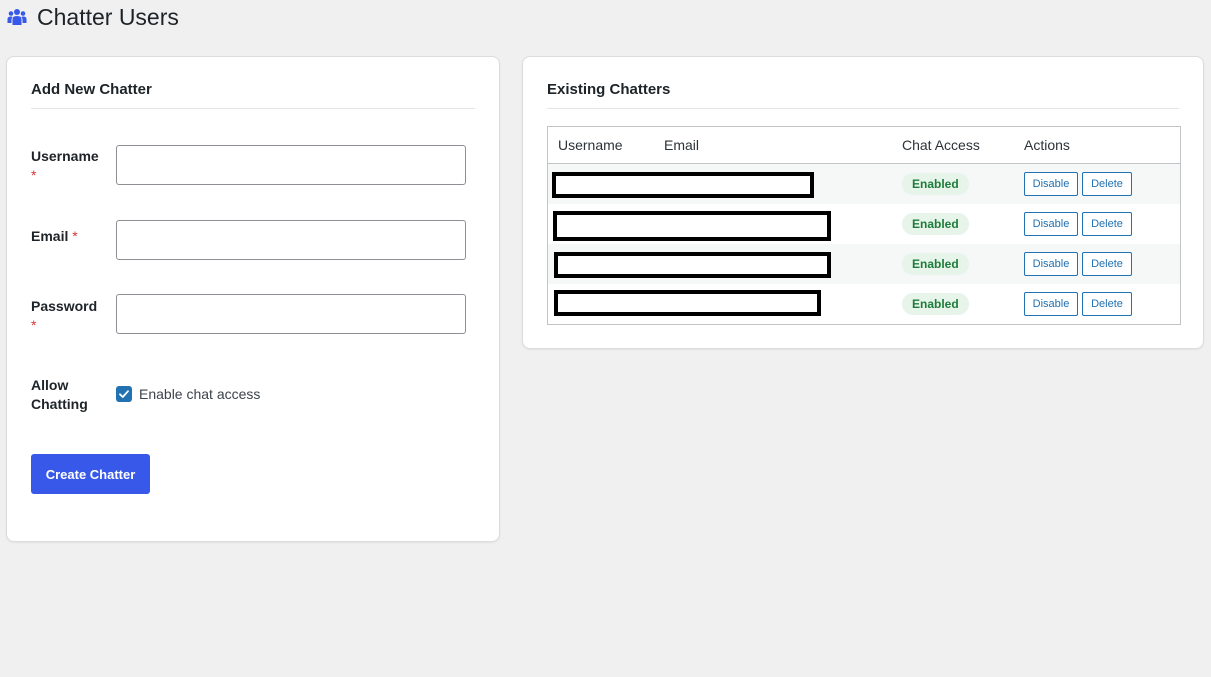 The width and height of the screenshot is (1211, 677). What do you see at coordinates (17, 17) in the screenshot?
I see `users-group-icon` at bounding box center [17, 17].